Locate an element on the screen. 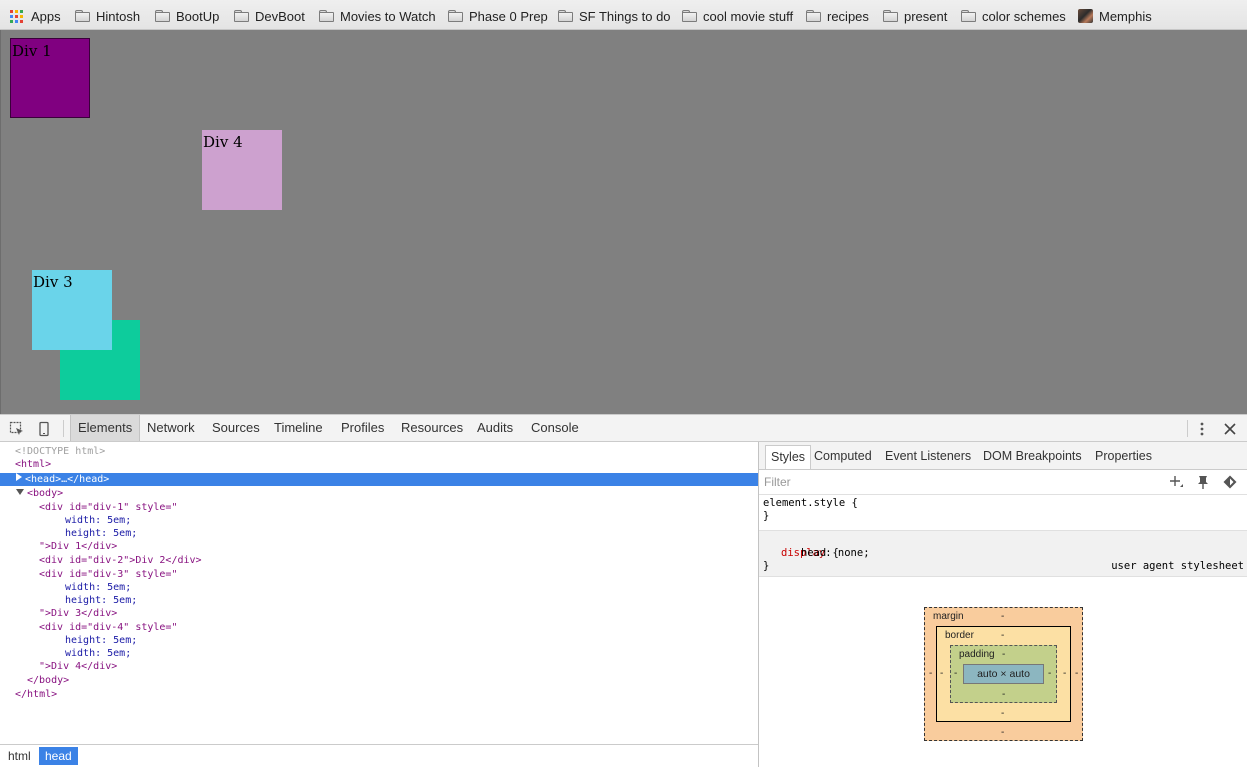 The width and height of the screenshot is (1247, 767). div-4-box: Div 4 is located at coordinates (242, 170).